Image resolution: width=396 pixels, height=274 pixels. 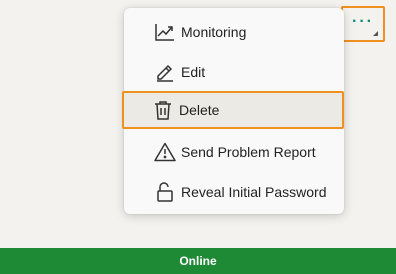 What do you see at coordinates (248, 152) in the screenshot?
I see `menu-item-label: Send Problem Report` at bounding box center [248, 152].